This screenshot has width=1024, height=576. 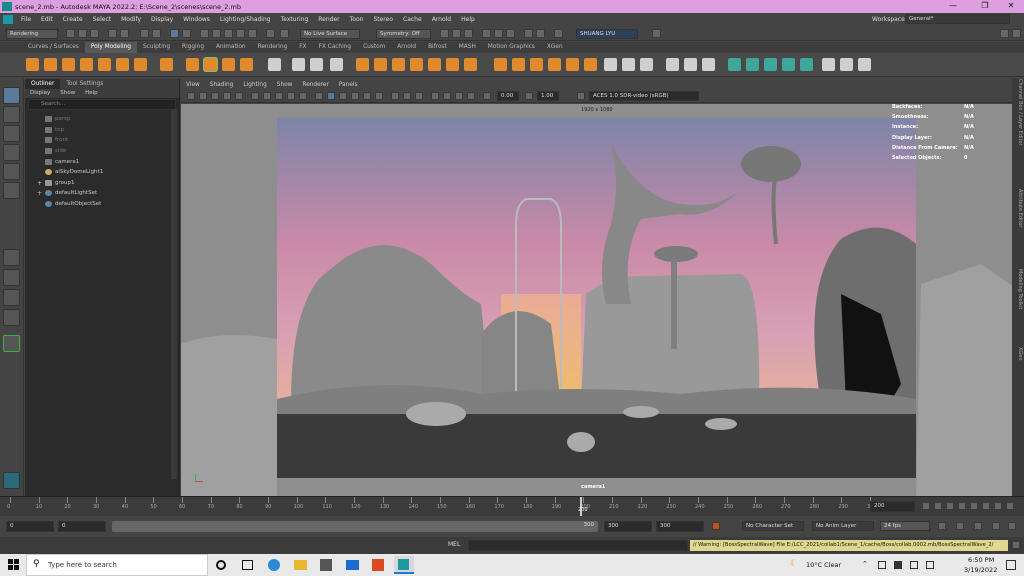 What do you see at coordinates (500, 64) in the screenshot?
I see `extrude-icon` at bounding box center [500, 64].